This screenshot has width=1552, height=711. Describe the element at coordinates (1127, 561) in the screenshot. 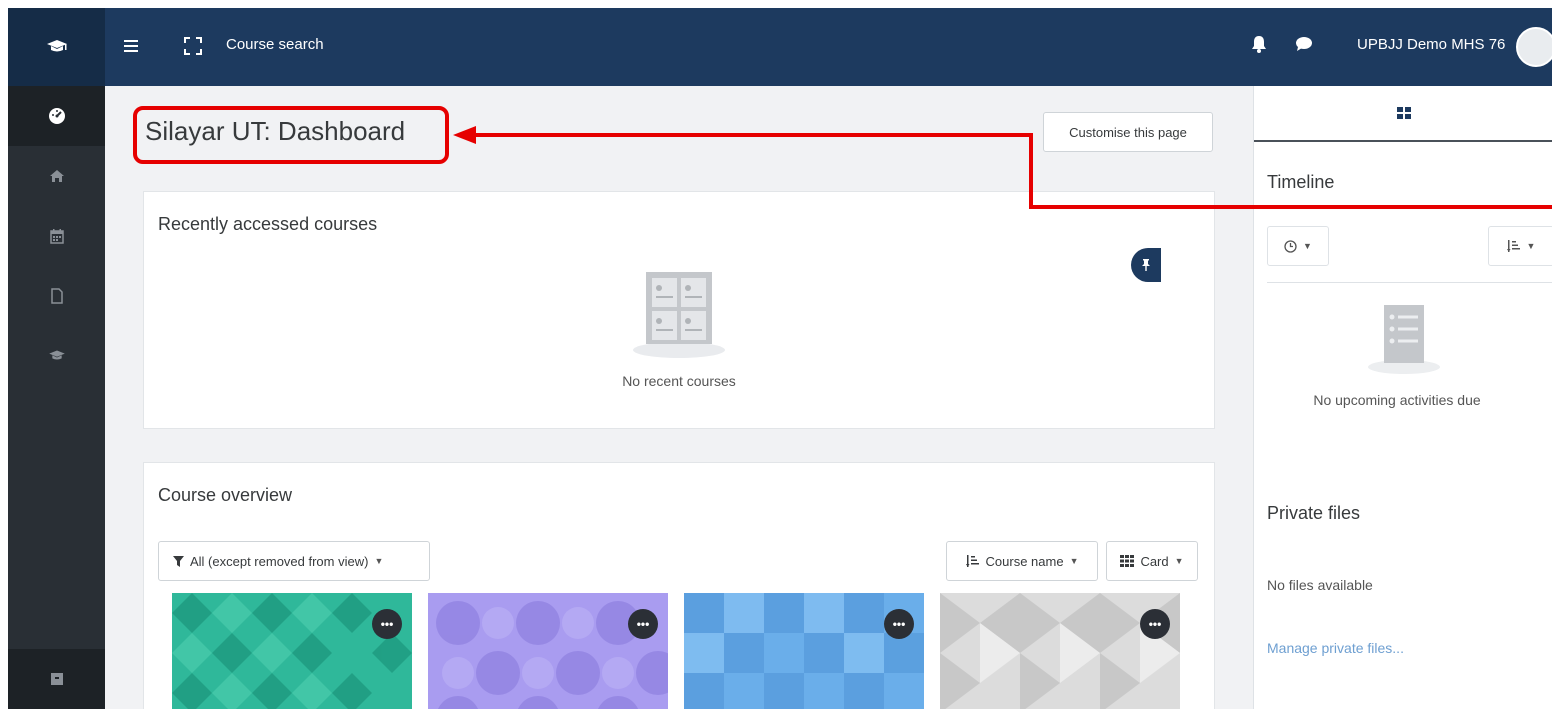

I see `grid-view-icon` at that location.